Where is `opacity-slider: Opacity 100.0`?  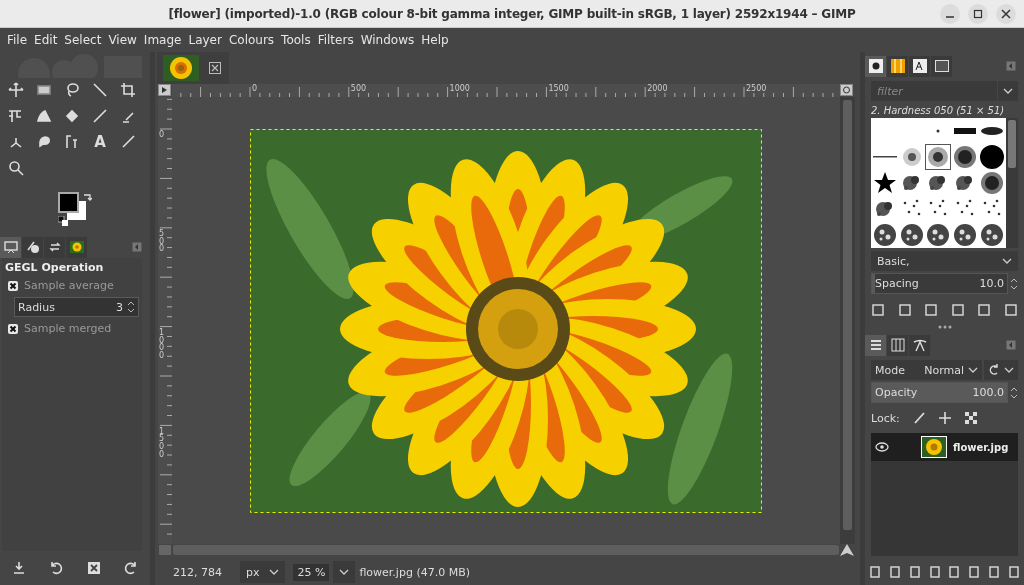 opacity-slider: Opacity 100.0 is located at coordinates (939, 392).